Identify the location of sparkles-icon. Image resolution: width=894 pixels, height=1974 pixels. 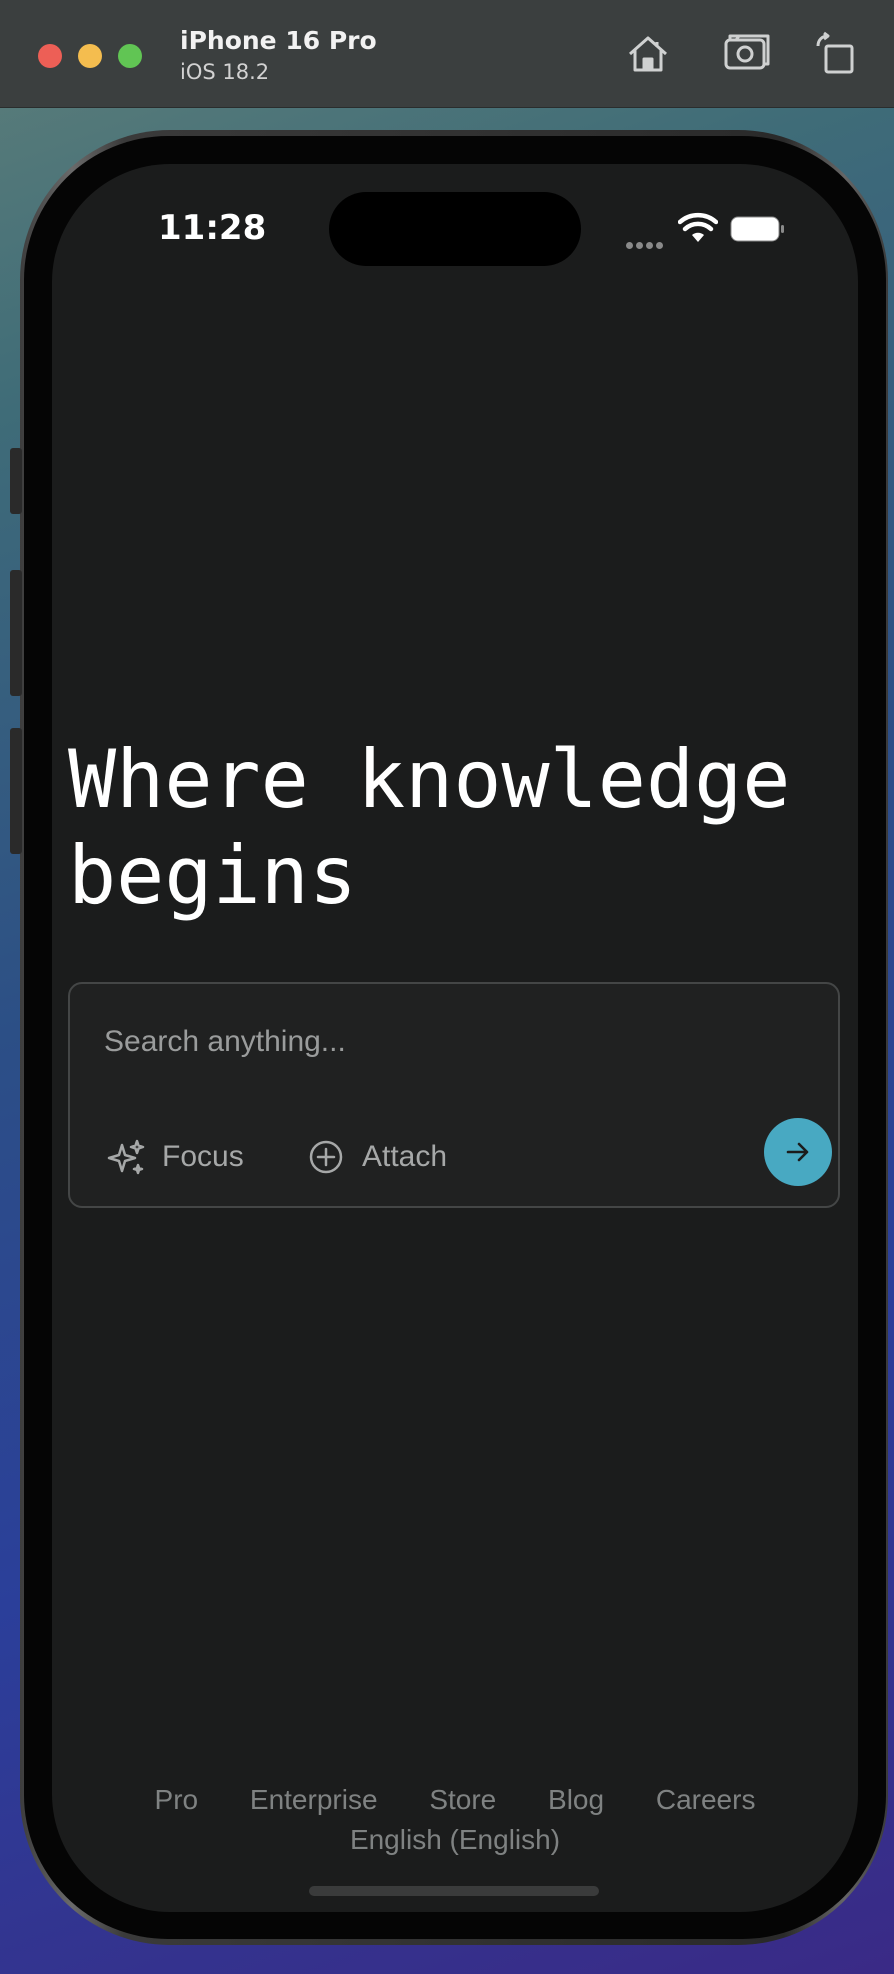
(126, 1157).